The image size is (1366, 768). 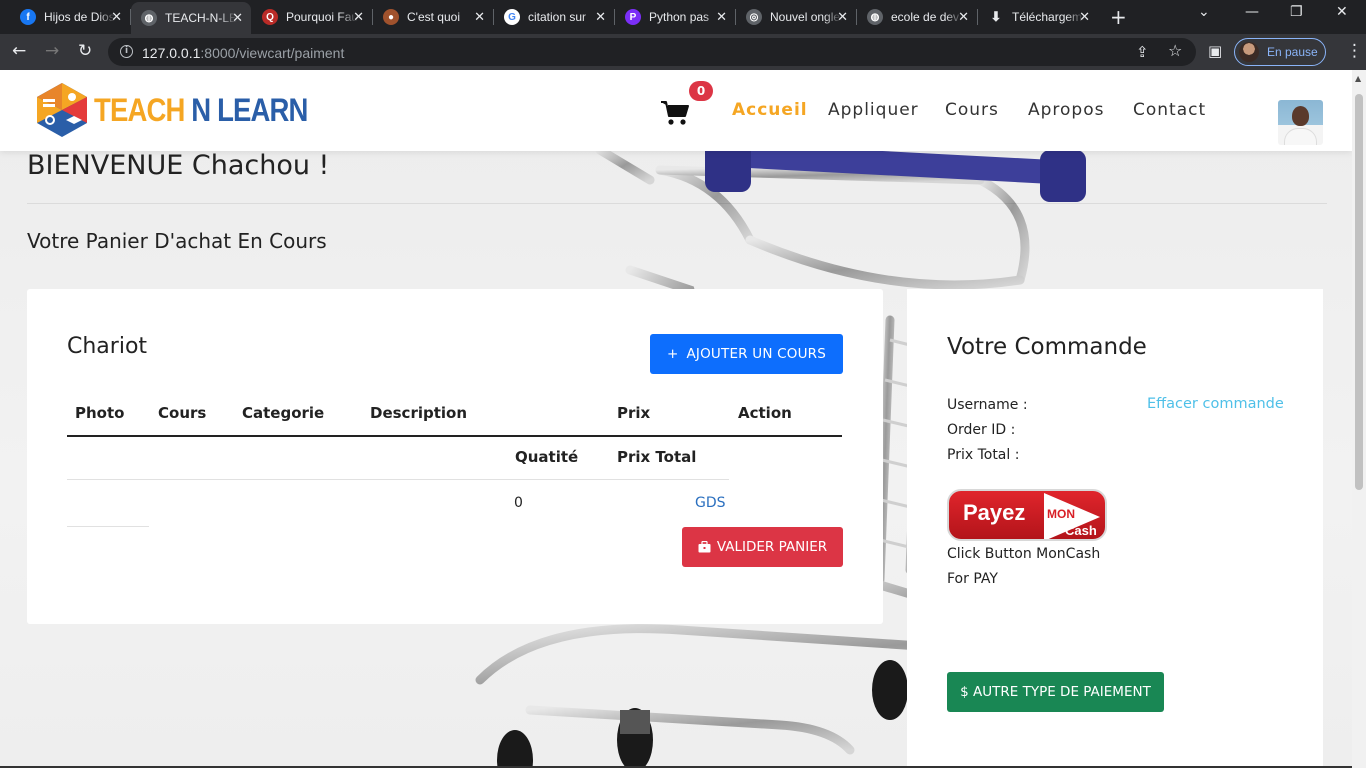 What do you see at coordinates (419, 413) in the screenshot?
I see `column-header-description: Description` at bounding box center [419, 413].